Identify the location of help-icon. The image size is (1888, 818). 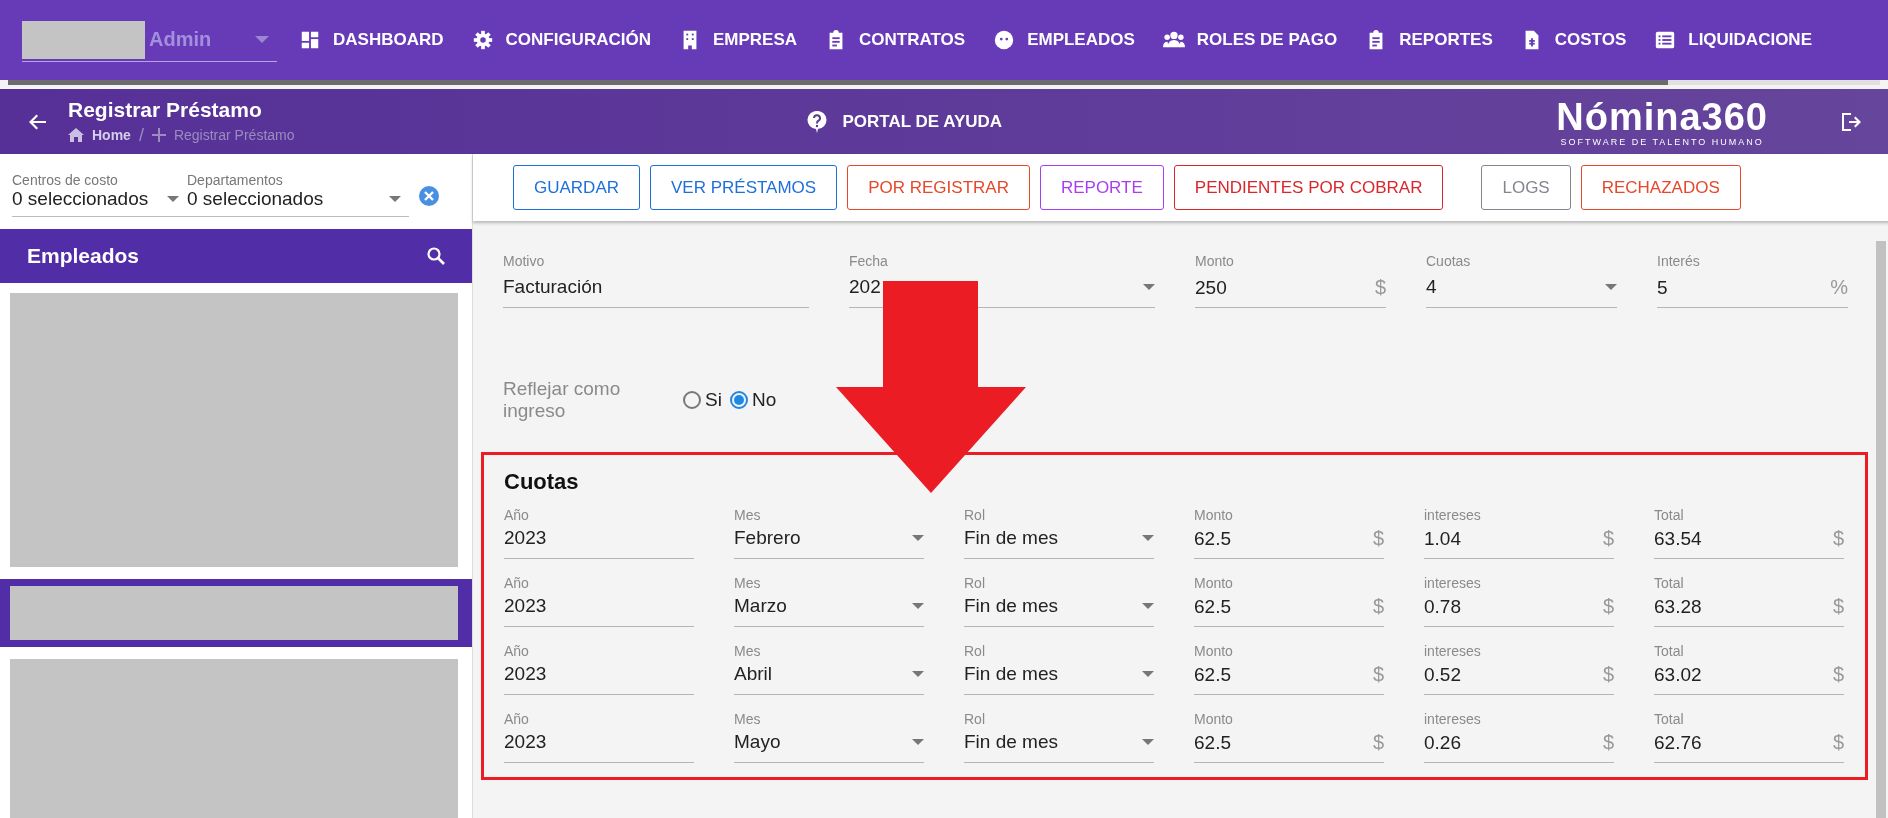
(816, 121).